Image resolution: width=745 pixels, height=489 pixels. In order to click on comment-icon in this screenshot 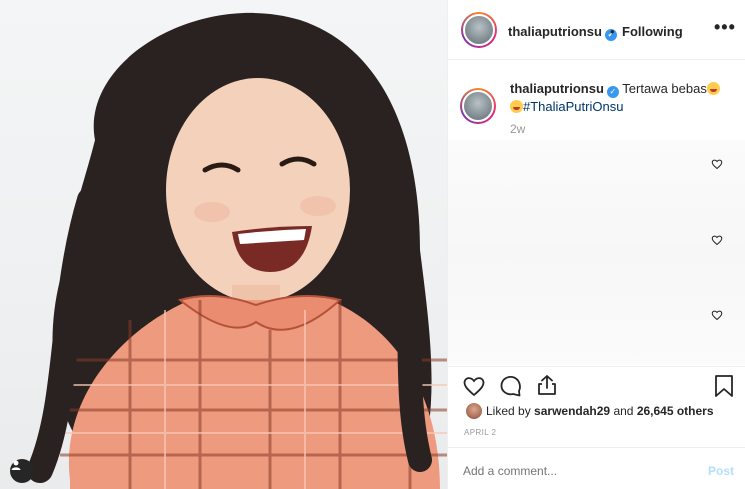, I will do `click(511, 386)`.